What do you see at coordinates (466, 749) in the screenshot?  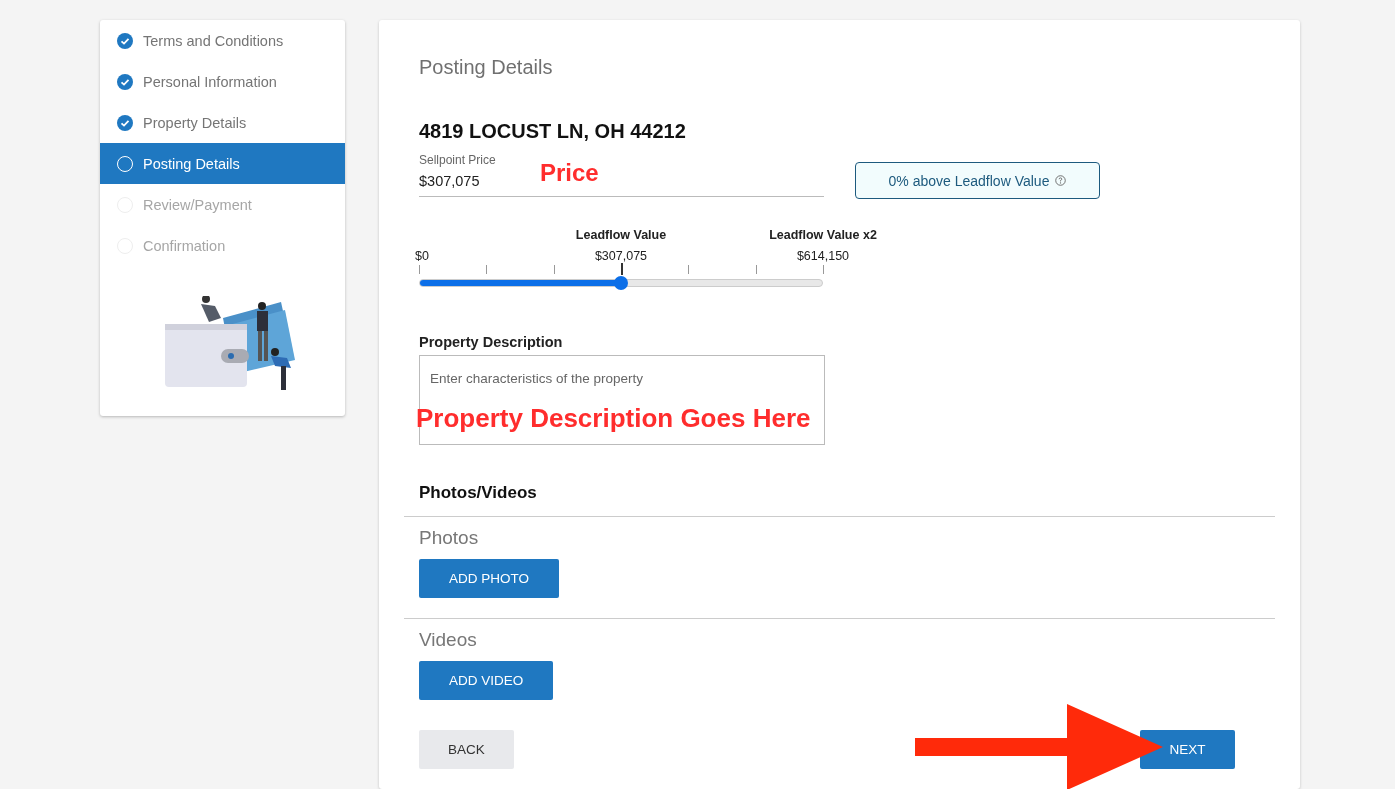 I see `back-button: BACK` at bounding box center [466, 749].